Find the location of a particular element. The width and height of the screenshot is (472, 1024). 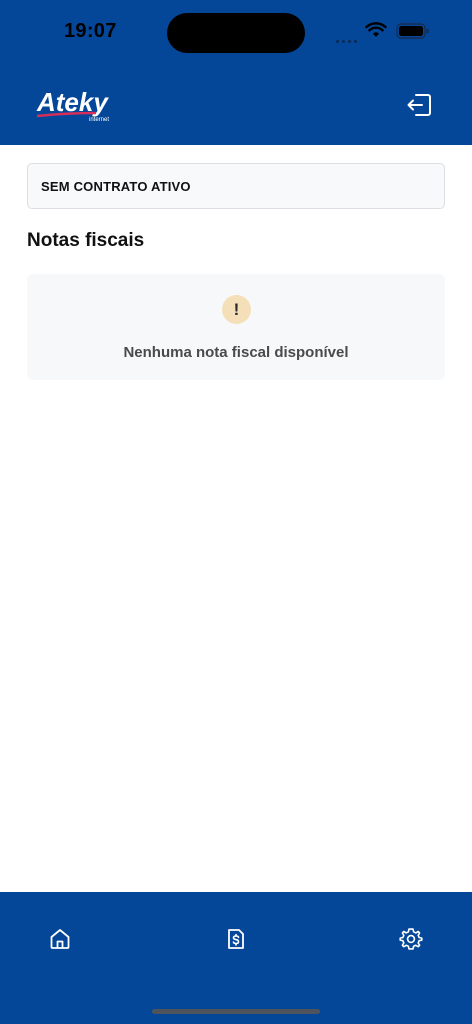

empty-state-card: ! Nenhuma nota fiscal disponível is located at coordinates (236, 327).